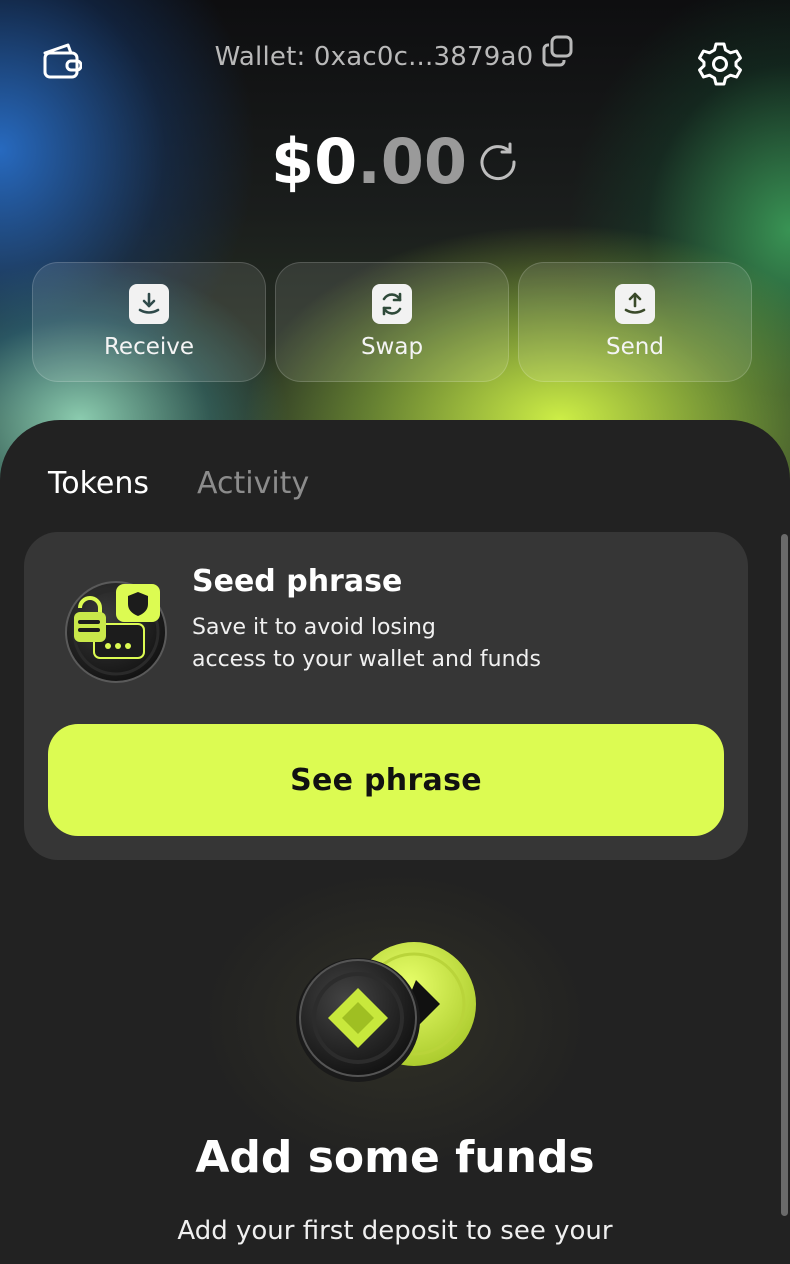 This screenshot has height=1264, width=790. What do you see at coordinates (149, 347) in the screenshot?
I see `receive-label: Receive` at bounding box center [149, 347].